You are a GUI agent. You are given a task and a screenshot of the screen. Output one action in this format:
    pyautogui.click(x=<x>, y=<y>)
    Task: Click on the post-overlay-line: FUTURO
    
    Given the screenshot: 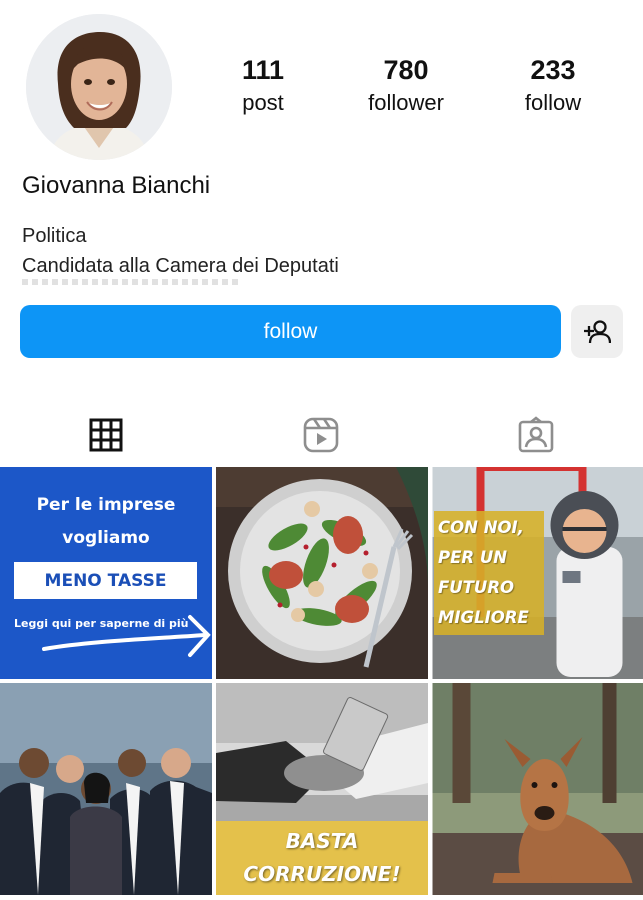 What is the action you would take?
    pyautogui.click(x=476, y=587)
    